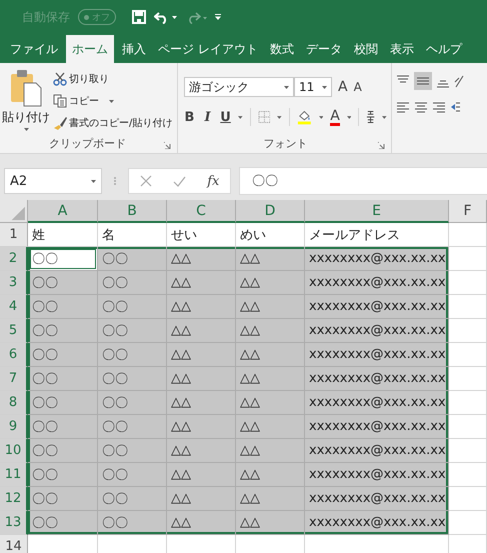 This screenshot has width=487, height=553. Describe the element at coordinates (455, 107) in the screenshot. I see `decrease-indent-icon` at that location.